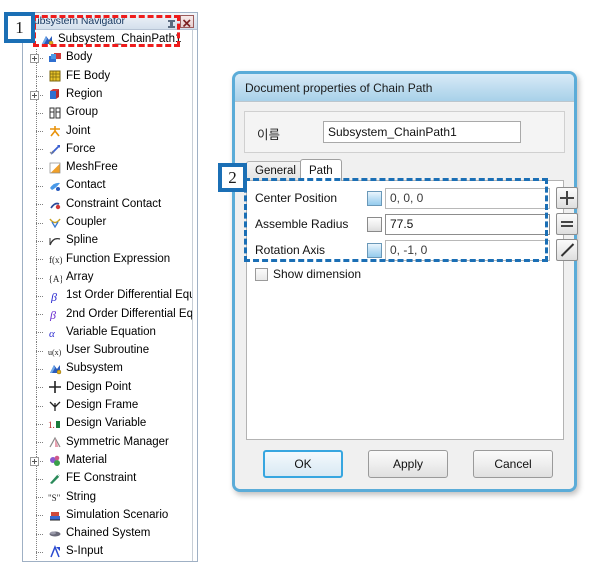 Image resolution: width=589 pixels, height=566 pixels. Describe the element at coordinates (194, 295) in the screenshot. I see `navigator-right-edge` at that location.